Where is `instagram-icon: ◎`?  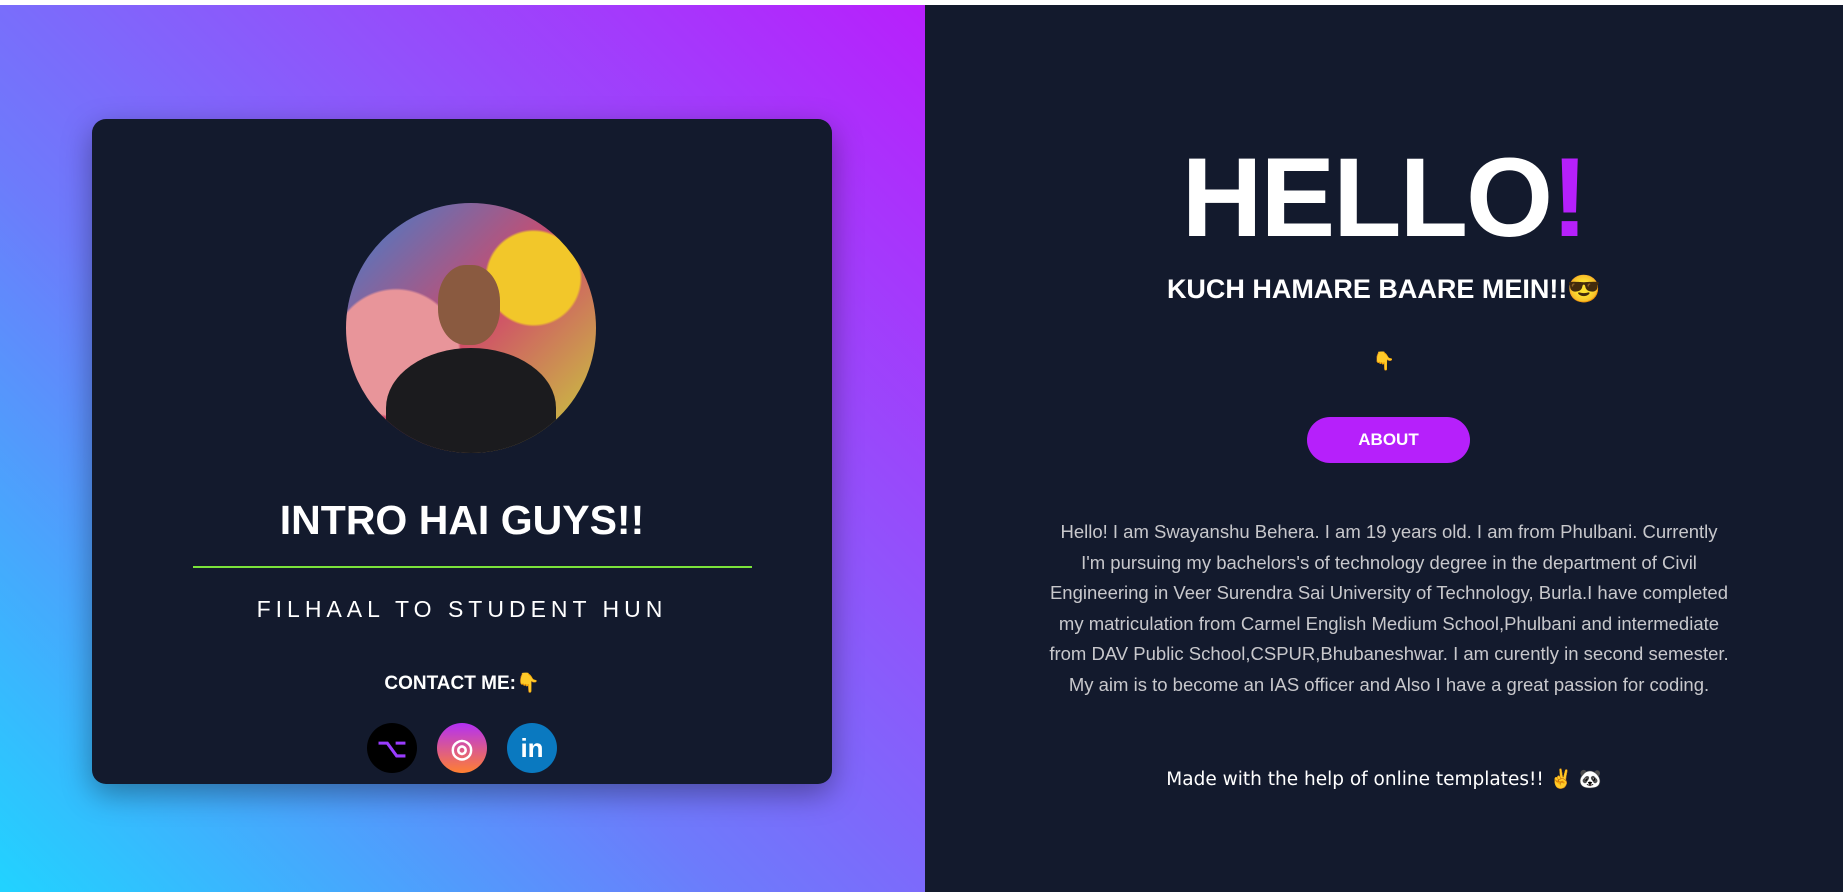
instagram-icon: ◎ is located at coordinates (462, 748).